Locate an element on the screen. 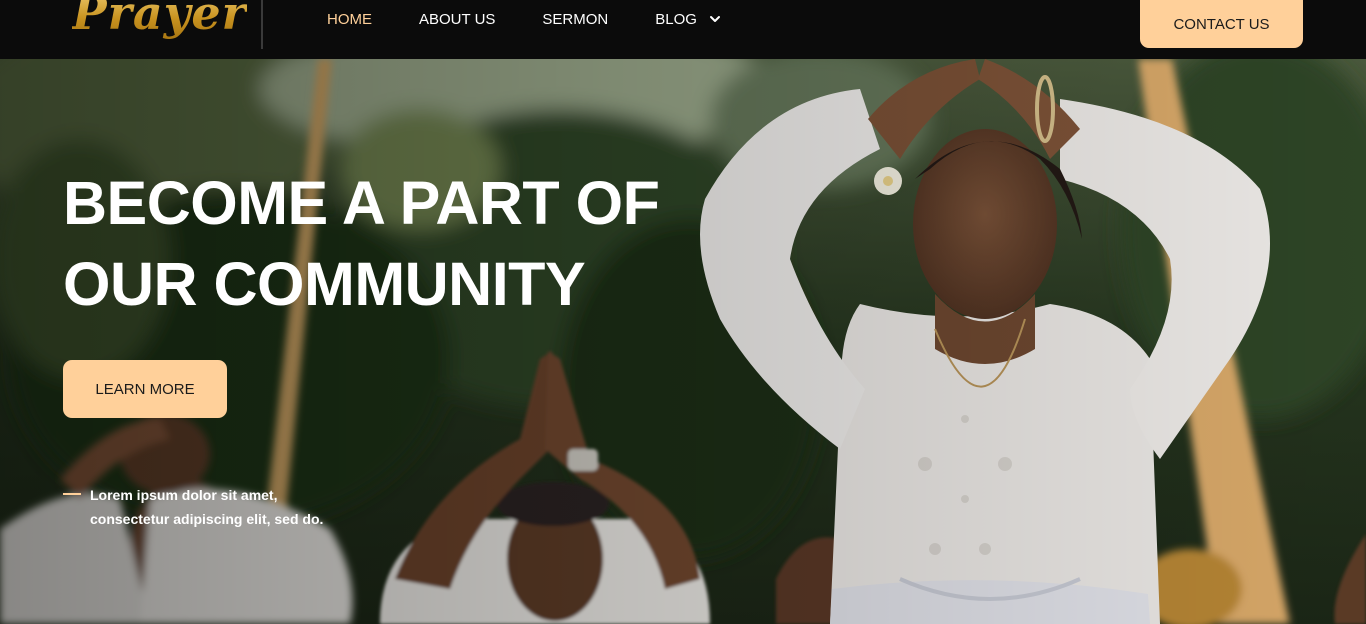 The width and height of the screenshot is (1366, 624). tagline-dash is located at coordinates (72, 494).